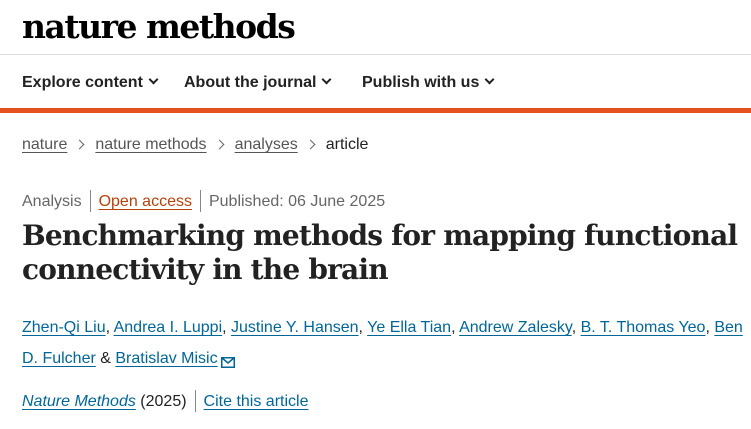 This screenshot has height=429, width=751. I want to click on open-access-link: Open access, so click(145, 201).